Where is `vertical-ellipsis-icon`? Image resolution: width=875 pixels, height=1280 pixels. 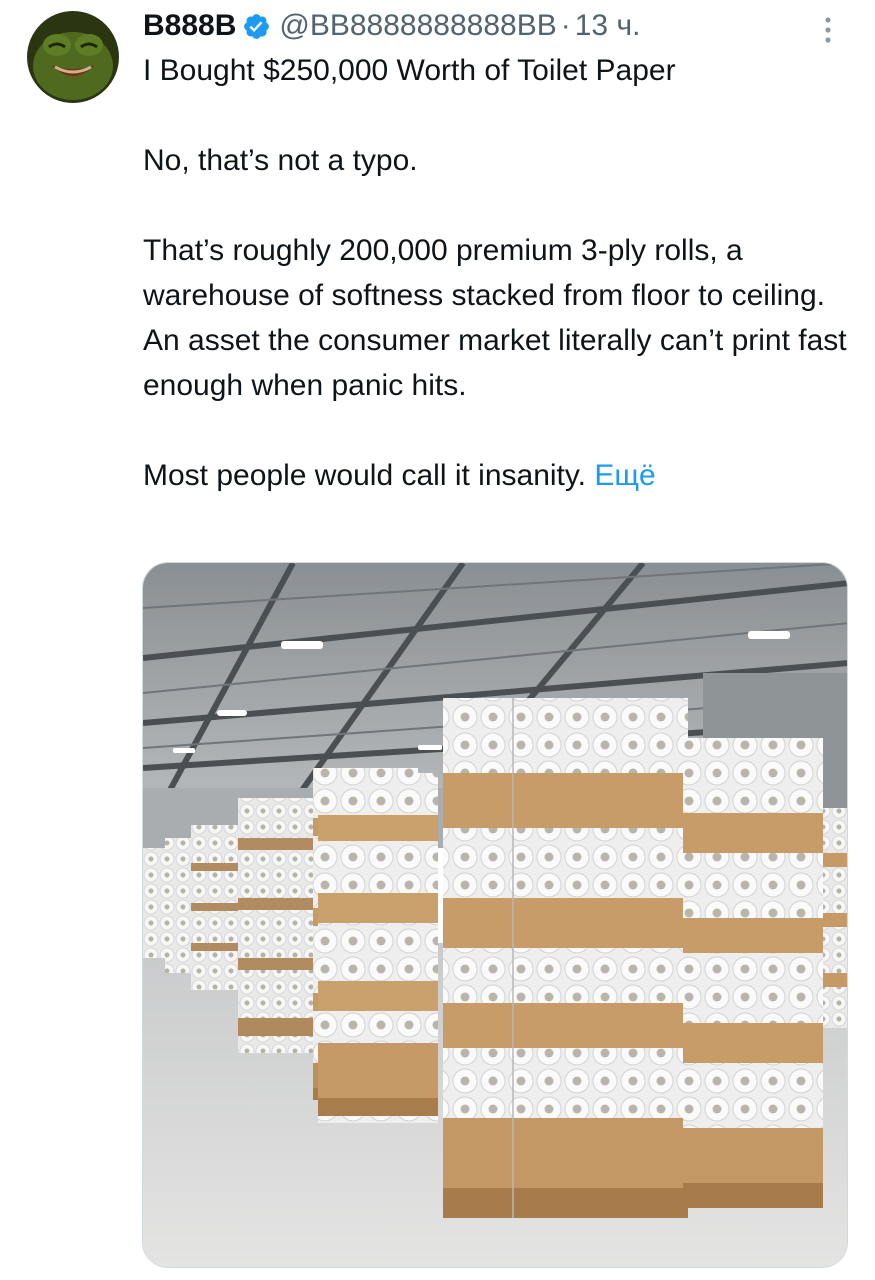
vertical-ellipsis-icon is located at coordinates (828, 30).